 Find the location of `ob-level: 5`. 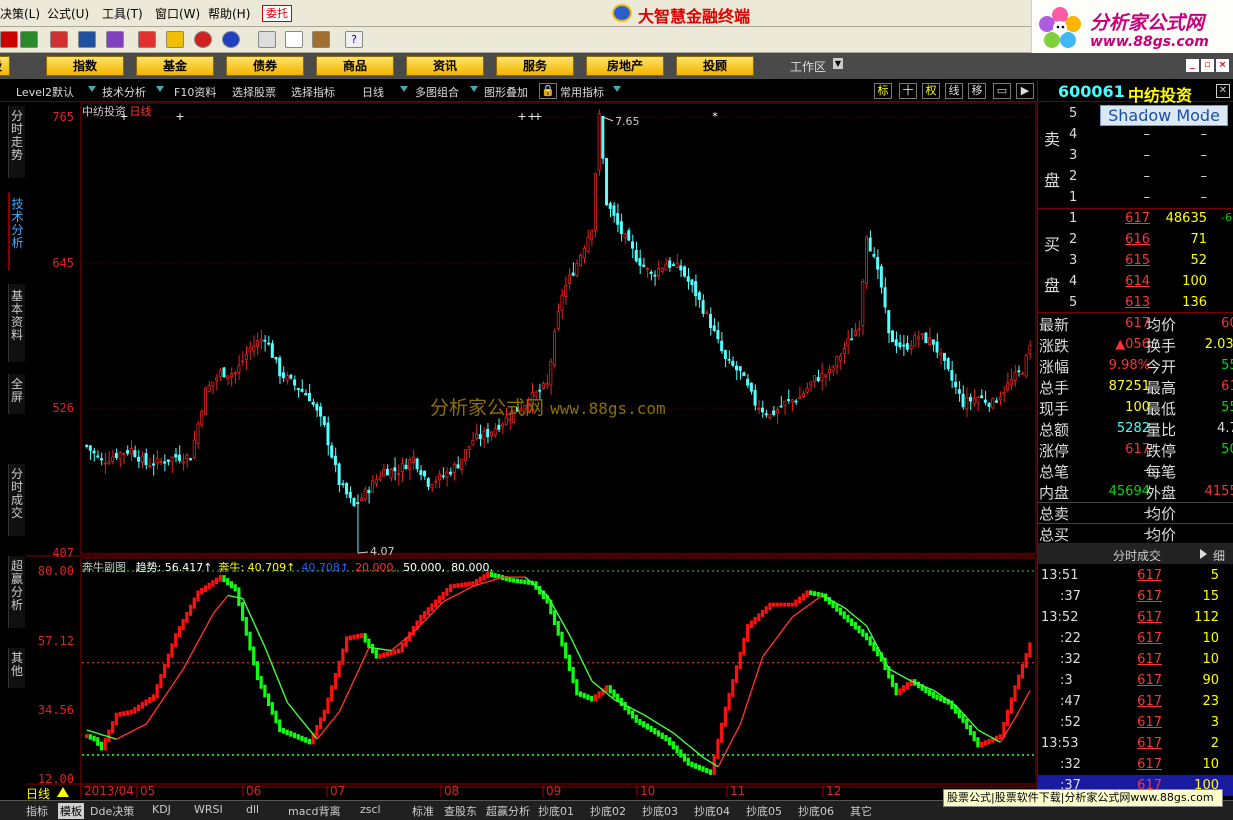

ob-level: 5 is located at coordinates (1073, 302).